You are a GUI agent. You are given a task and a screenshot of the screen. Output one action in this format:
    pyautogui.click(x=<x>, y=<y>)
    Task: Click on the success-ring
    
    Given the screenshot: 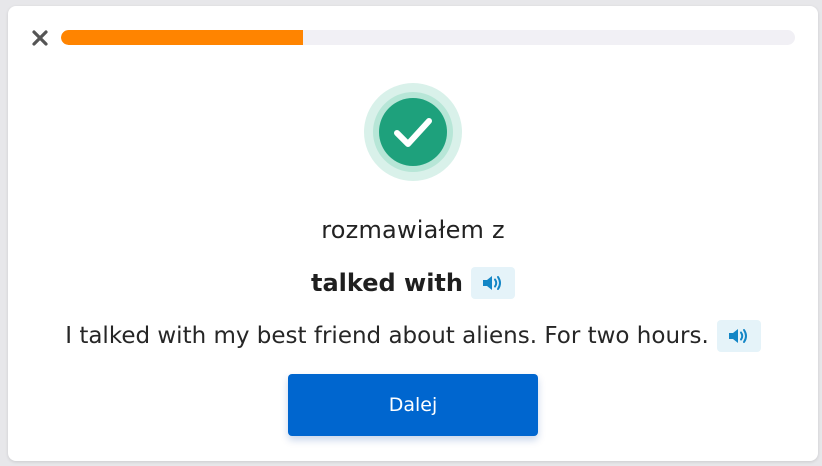 What is the action you would take?
    pyautogui.click(x=413, y=132)
    